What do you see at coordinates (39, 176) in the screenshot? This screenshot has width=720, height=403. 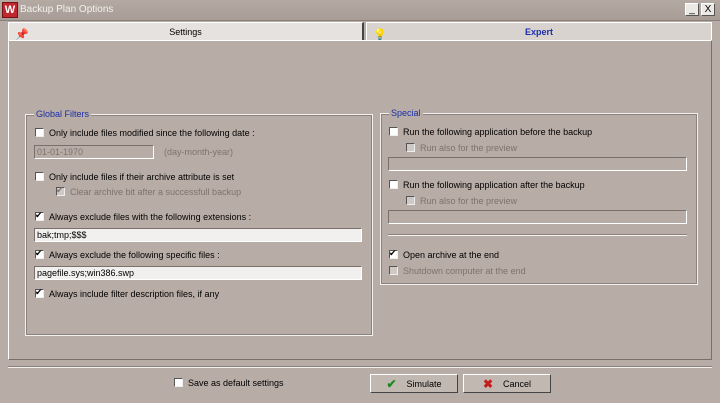 I see `archive-attribute-box` at bounding box center [39, 176].